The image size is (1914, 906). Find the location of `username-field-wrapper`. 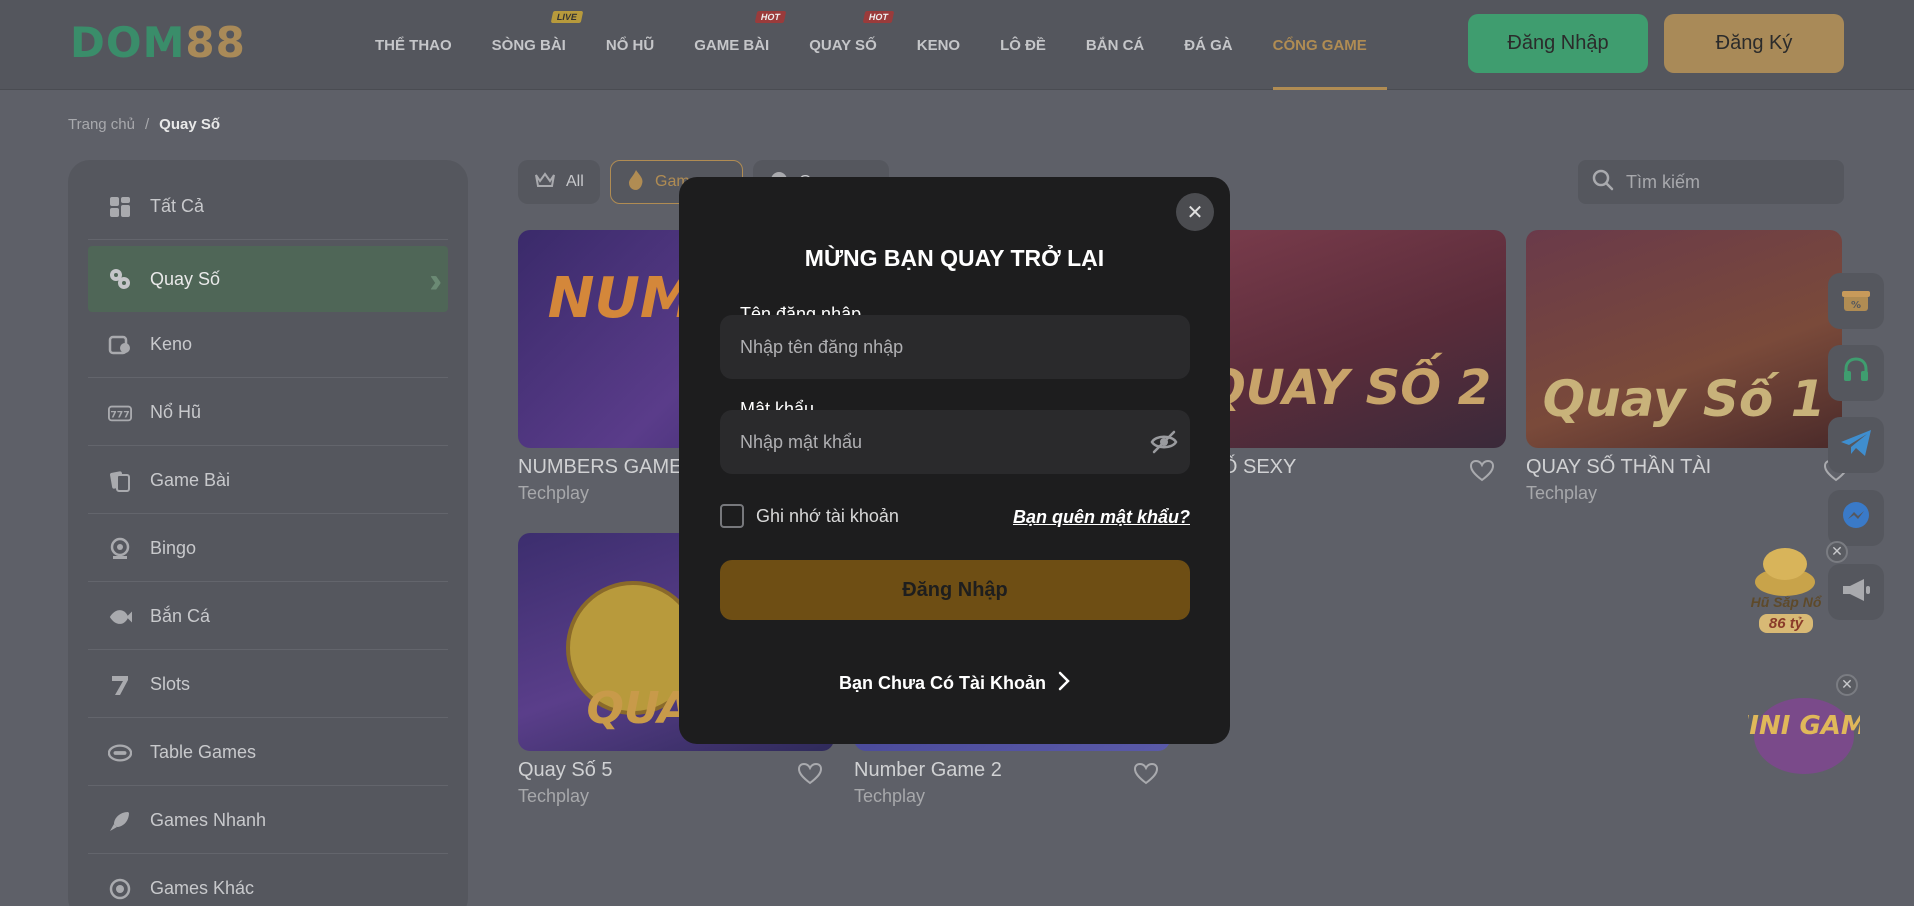

username-field-wrapper is located at coordinates (955, 347).